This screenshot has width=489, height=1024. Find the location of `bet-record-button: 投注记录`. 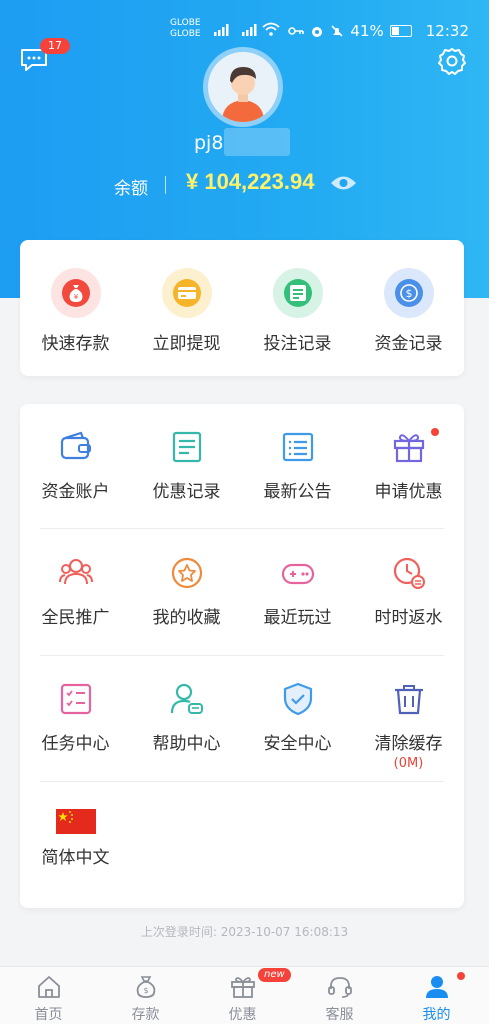

bet-record-button: 投注记录 is located at coordinates (297, 311).